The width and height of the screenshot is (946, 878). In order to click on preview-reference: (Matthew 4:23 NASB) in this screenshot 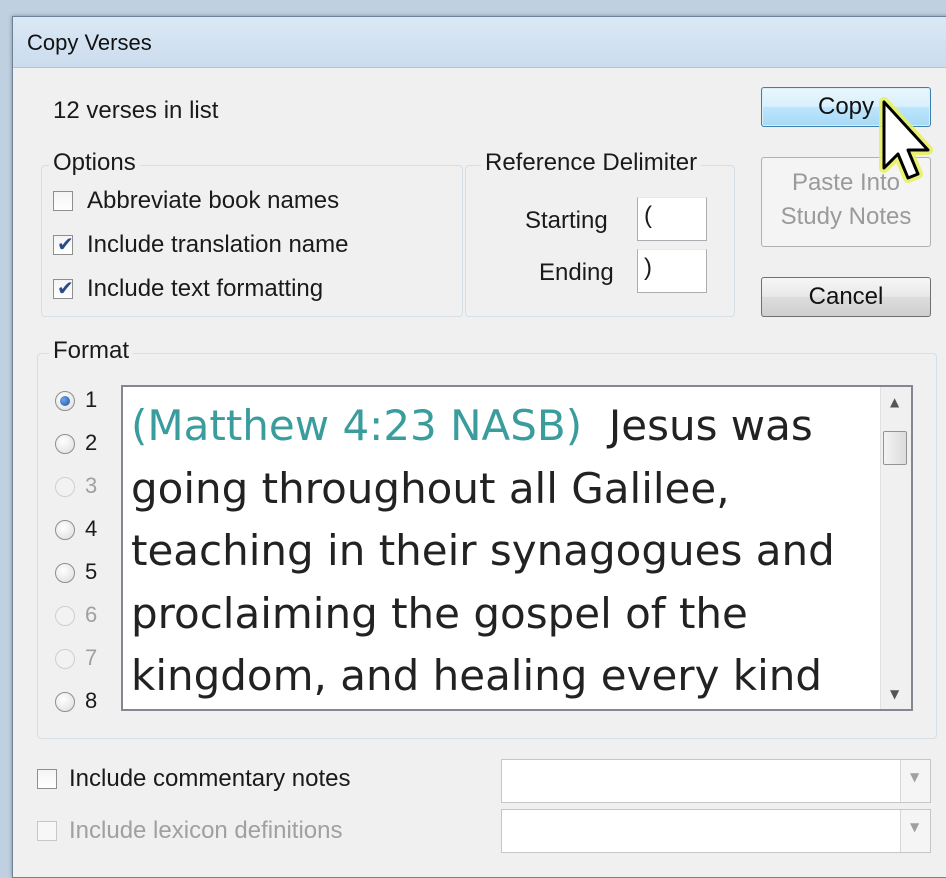, I will do `click(357, 425)`.